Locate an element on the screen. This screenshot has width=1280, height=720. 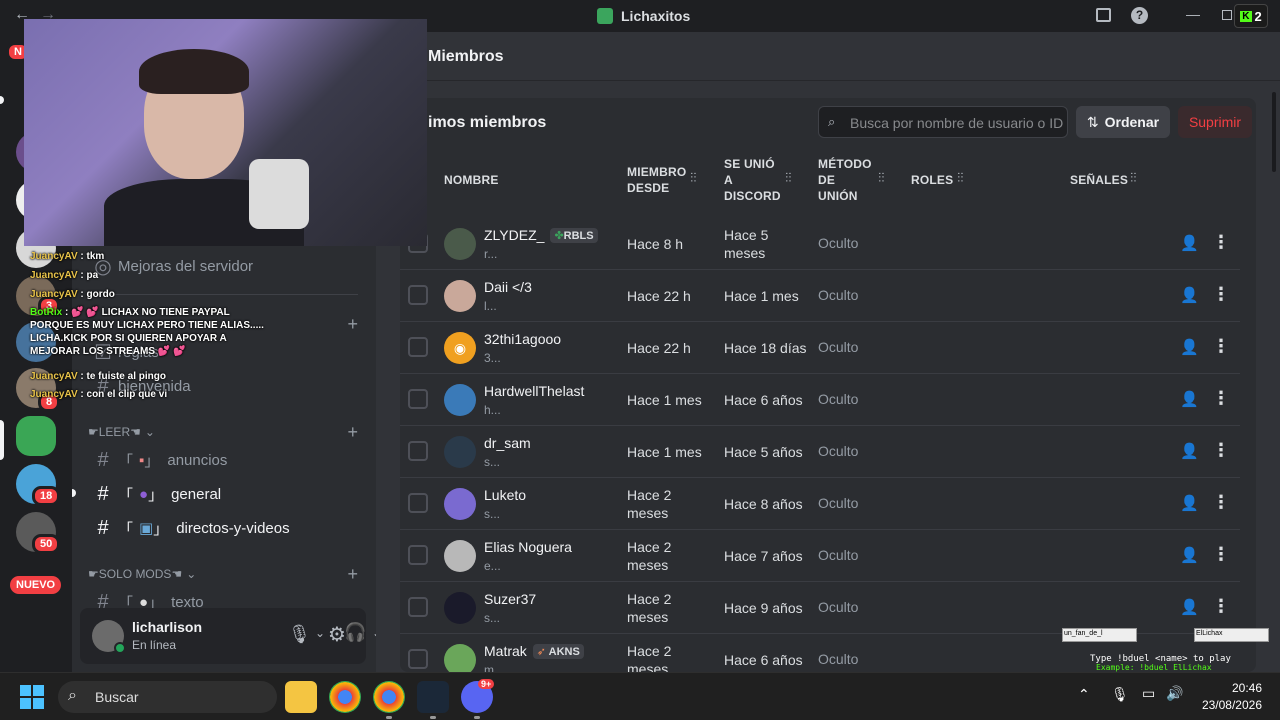
channel-general: # 「 ●」 general is located at coordinates (154, 494).